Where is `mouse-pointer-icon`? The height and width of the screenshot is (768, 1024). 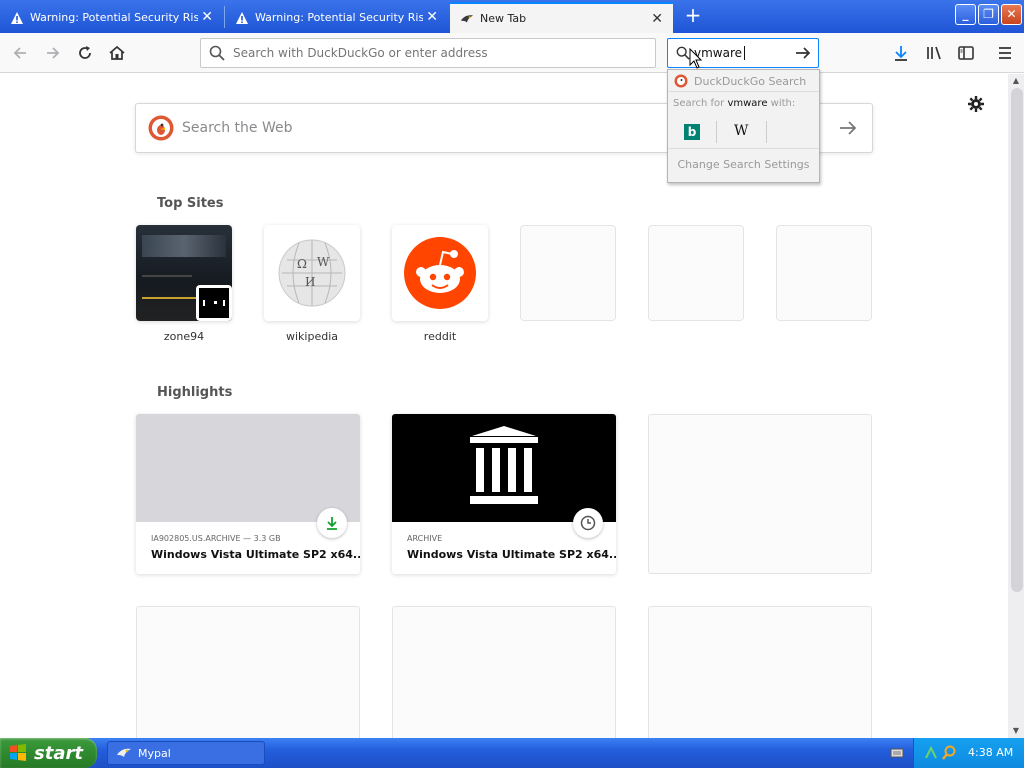 mouse-pointer-icon is located at coordinates (696, 58).